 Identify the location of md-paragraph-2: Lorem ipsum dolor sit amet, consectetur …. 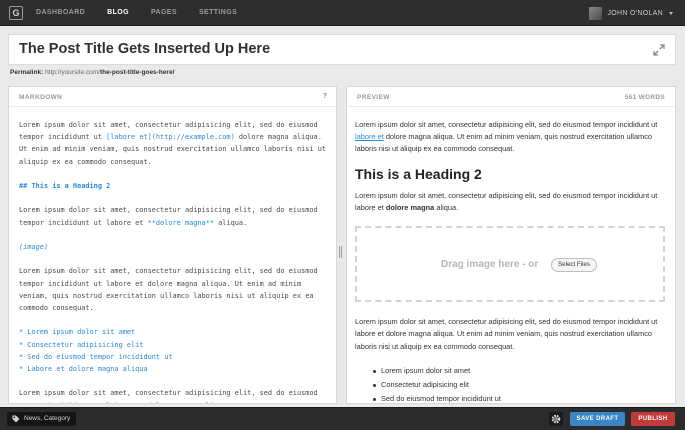
(174, 216).